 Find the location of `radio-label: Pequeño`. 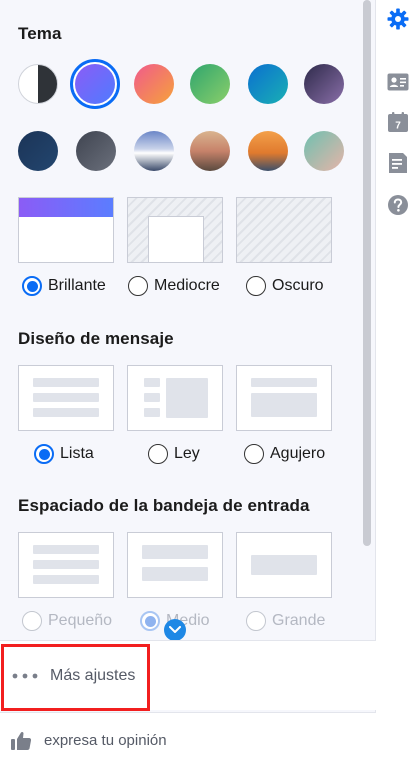

radio-label: Pequeño is located at coordinates (80, 620).